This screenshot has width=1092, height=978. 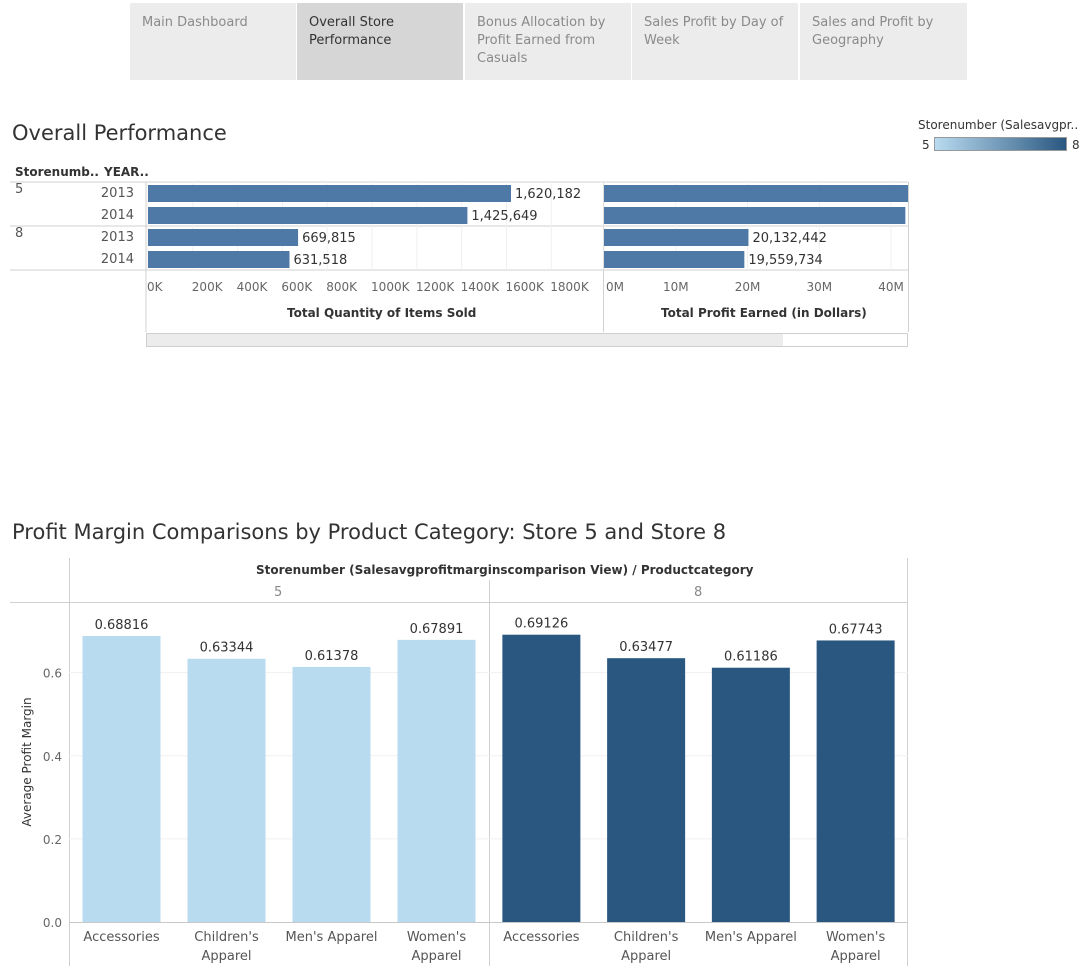 I want to click on margin-bar-label: 0.67891, so click(x=437, y=629).